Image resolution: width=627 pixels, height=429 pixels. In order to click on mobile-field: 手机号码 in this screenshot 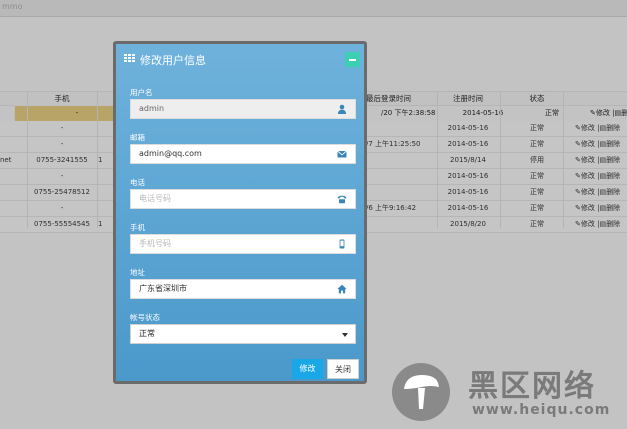, I will do `click(243, 244)`.